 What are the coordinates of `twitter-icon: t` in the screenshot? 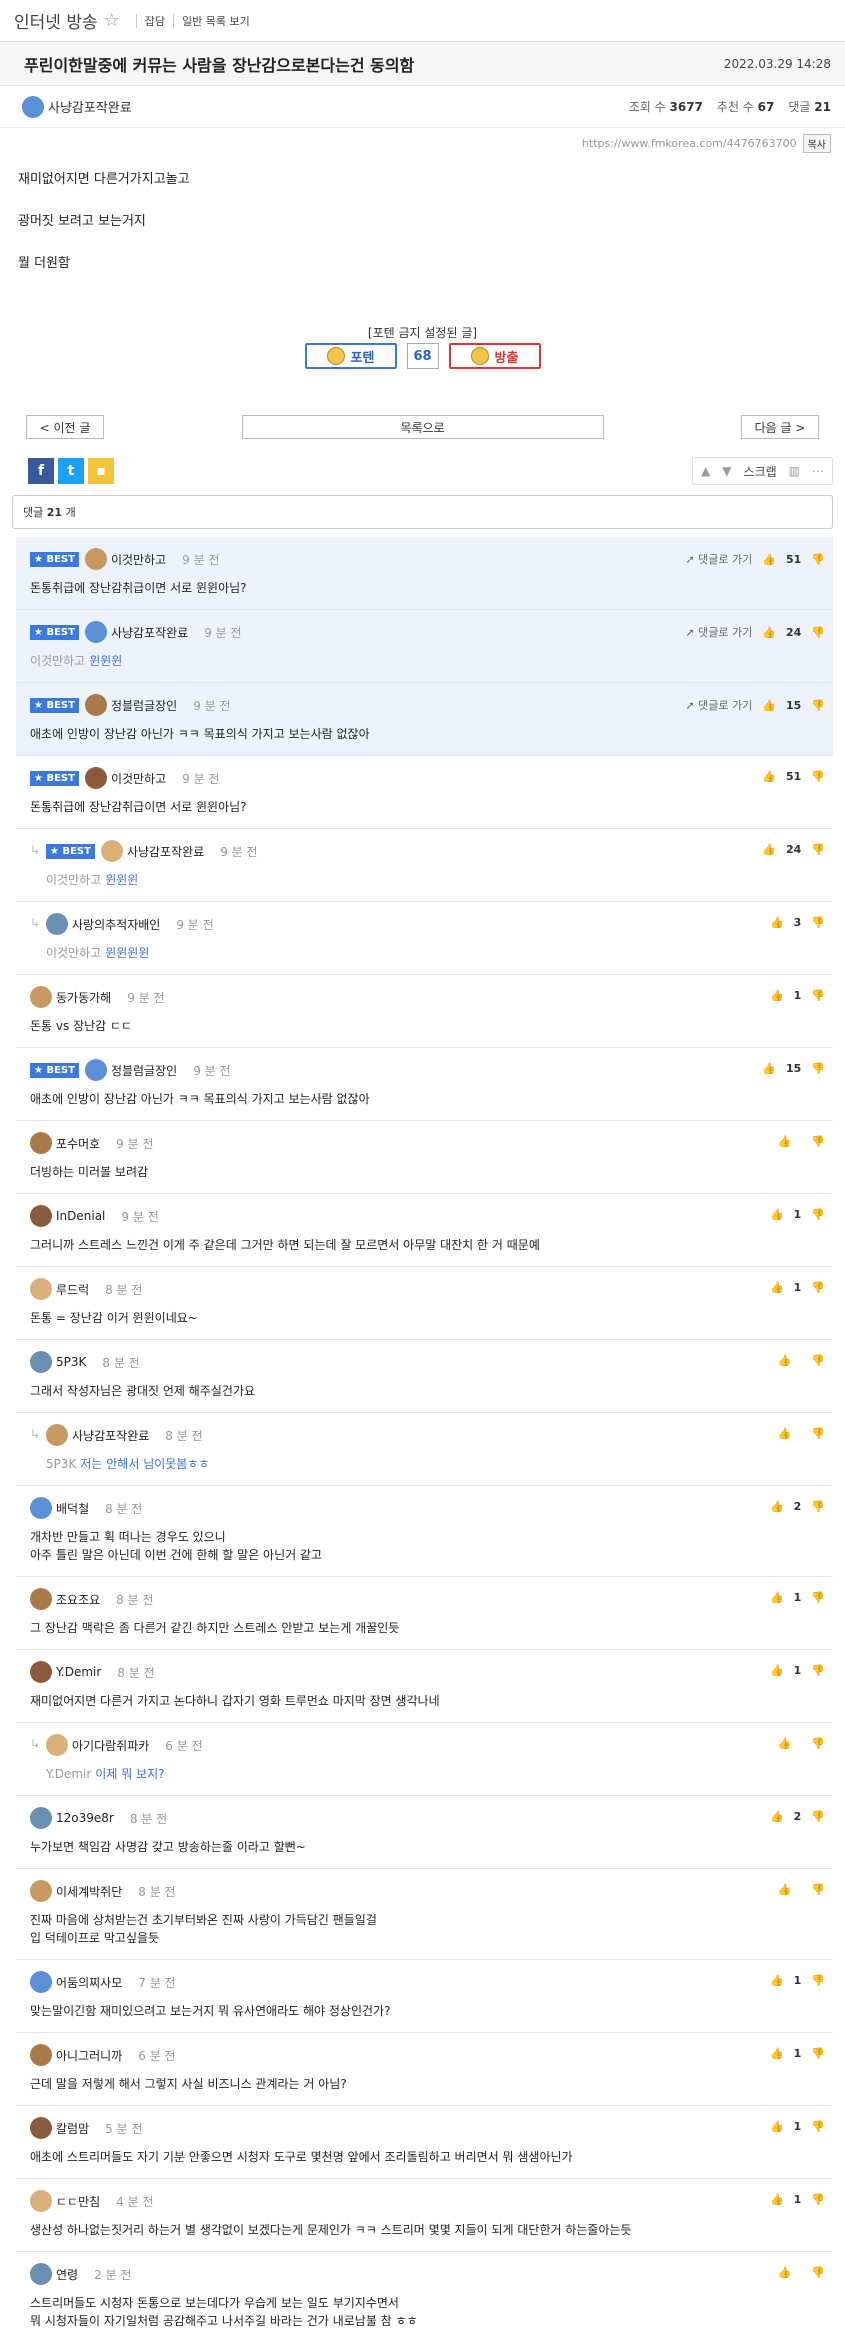 It's located at (71, 471).